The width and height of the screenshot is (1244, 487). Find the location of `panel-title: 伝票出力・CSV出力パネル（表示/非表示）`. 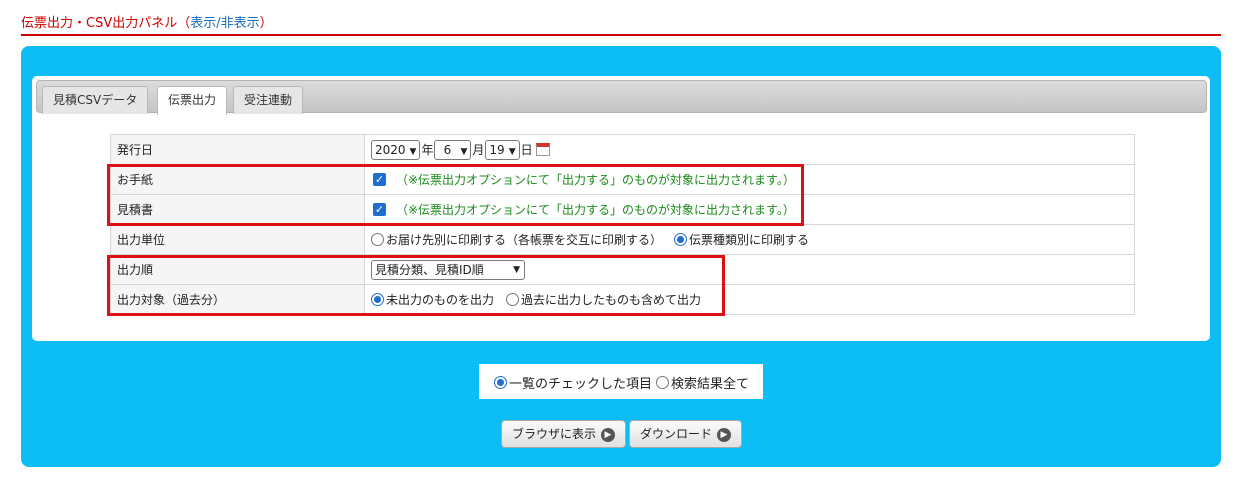

panel-title: 伝票出力・CSV出力パネル（表示/非表示） is located at coordinates (147, 21).